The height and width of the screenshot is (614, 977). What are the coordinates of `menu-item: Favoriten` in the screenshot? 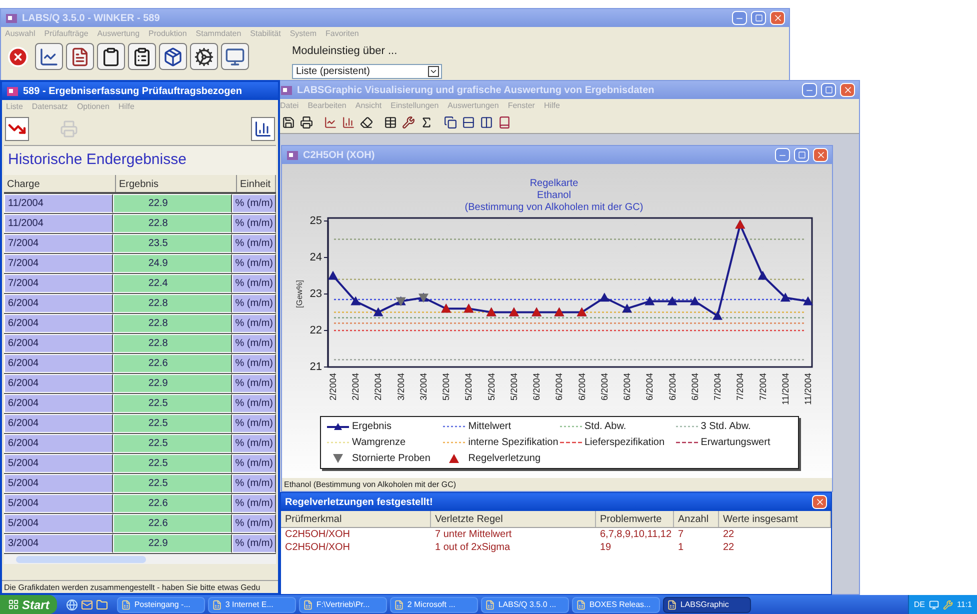 It's located at (342, 34).